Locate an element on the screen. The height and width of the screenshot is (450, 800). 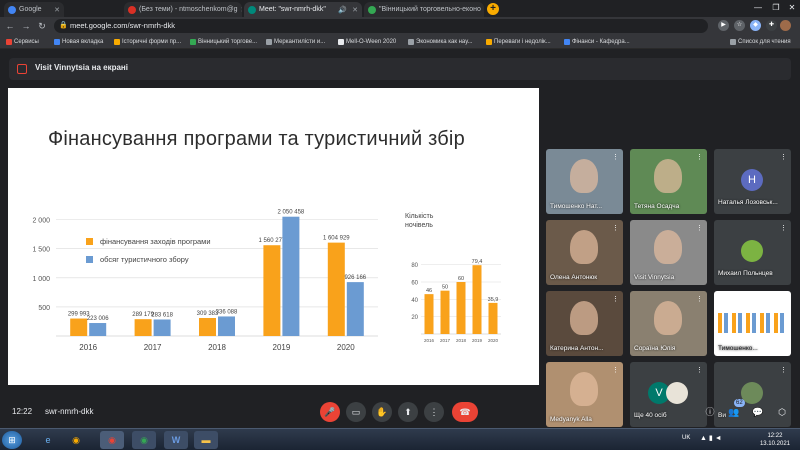
data-label: 35,9 is located at coordinates (493, 300).